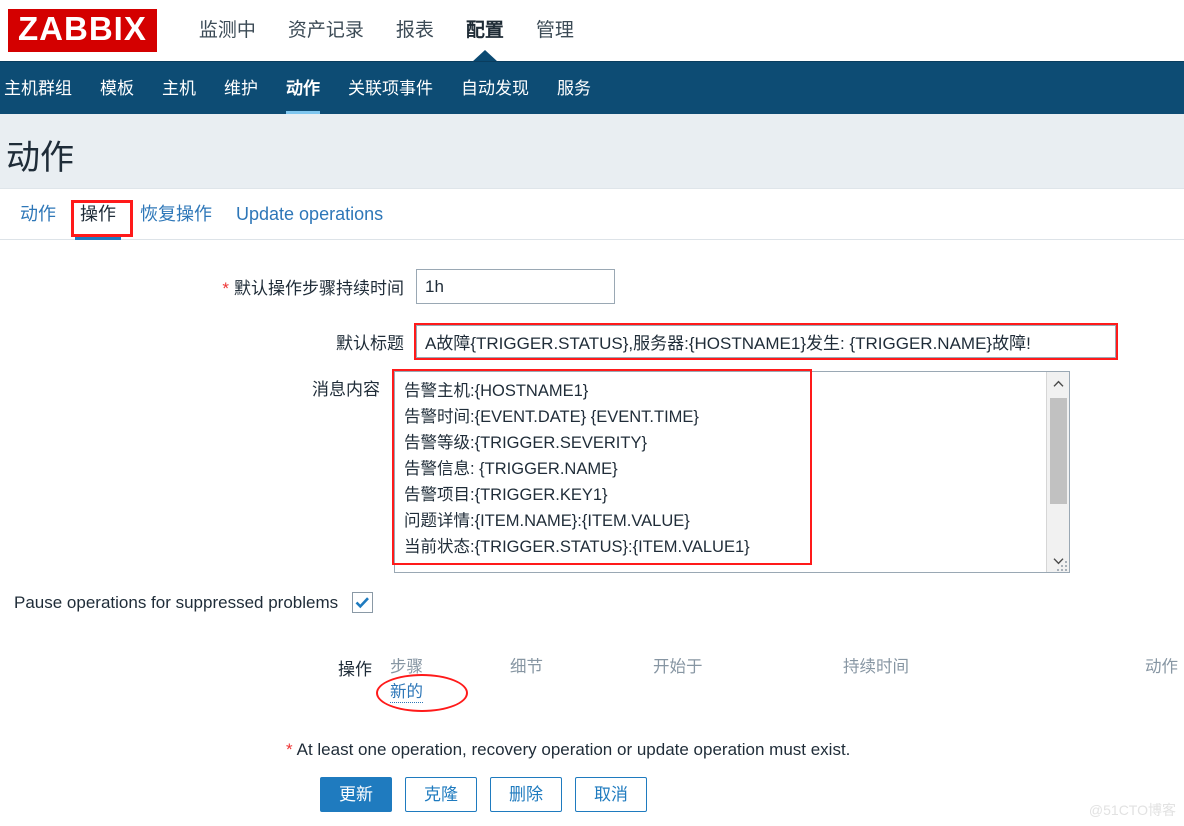 The height and width of the screenshot is (826, 1184). Describe the element at coordinates (356, 794) in the screenshot. I see `update-button: 更新` at that location.